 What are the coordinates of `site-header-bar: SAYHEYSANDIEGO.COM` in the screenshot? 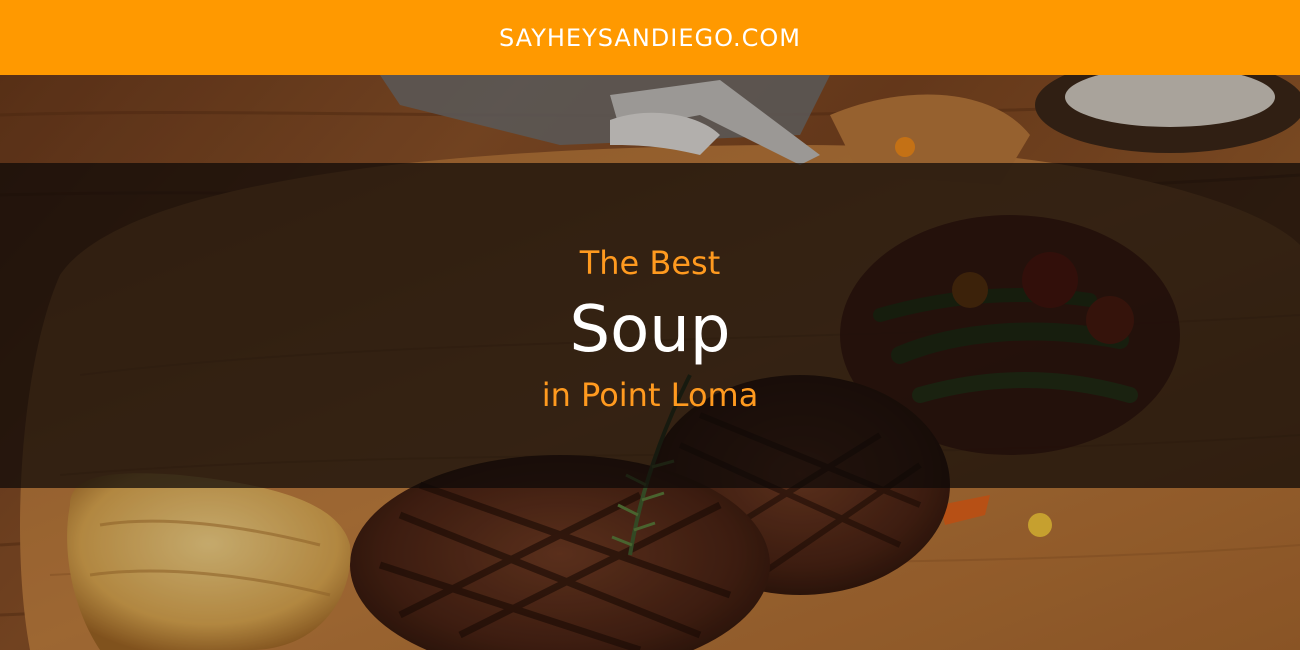 It's located at (650, 37).